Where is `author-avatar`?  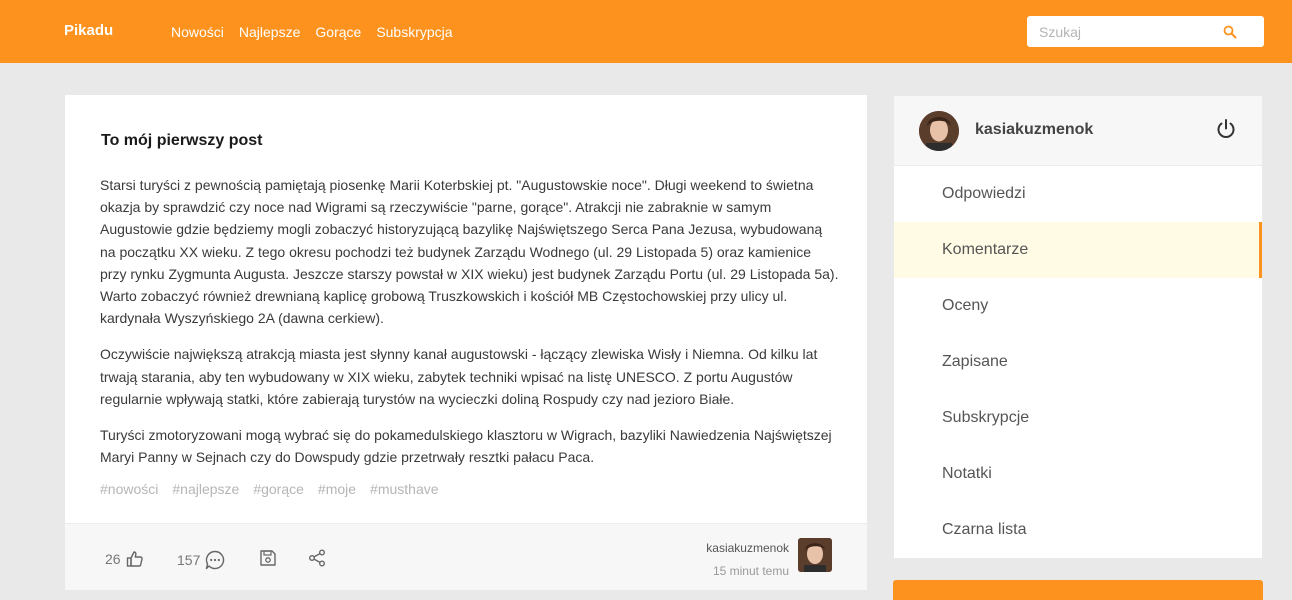 author-avatar is located at coordinates (815, 555).